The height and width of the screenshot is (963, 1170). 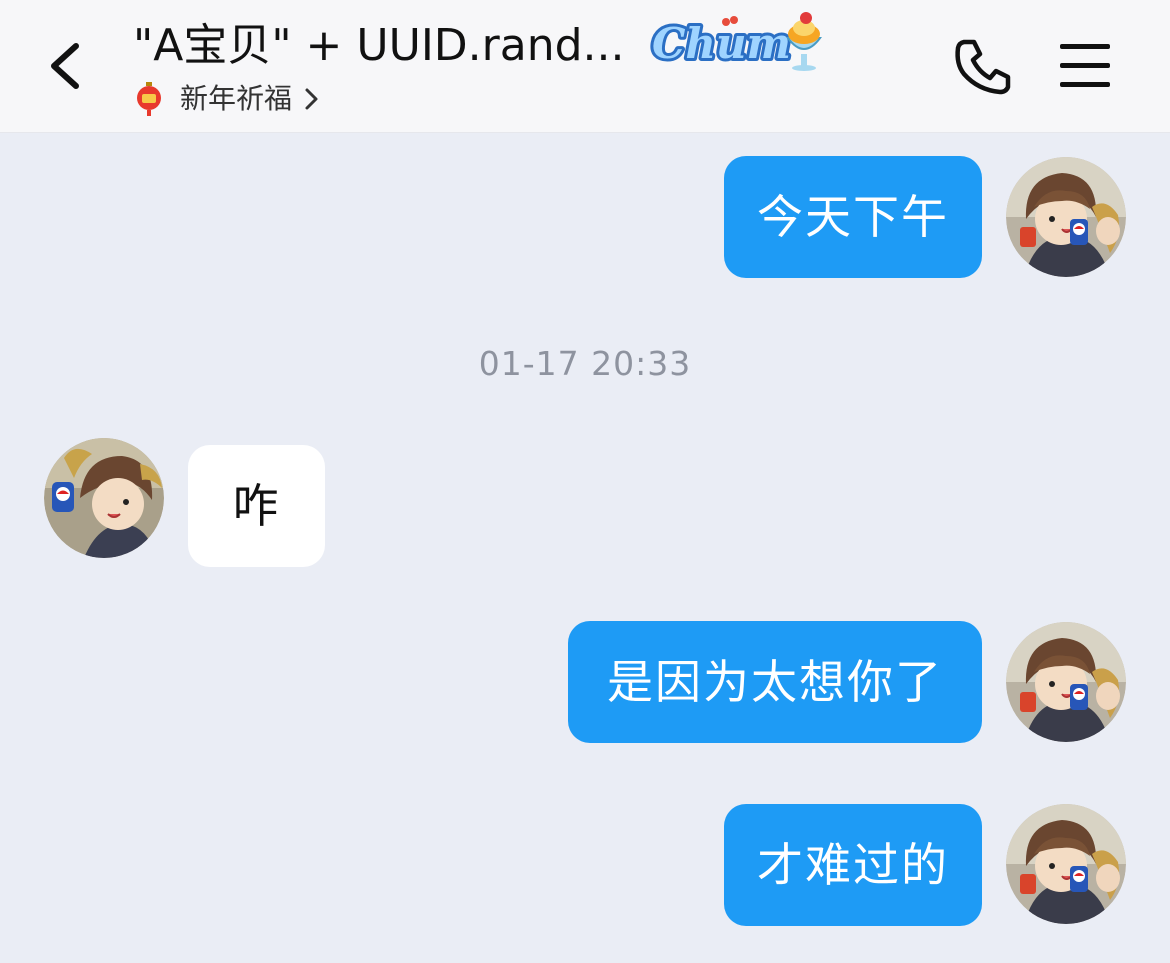 I want to click on lantern-icon, so click(x=149, y=99).